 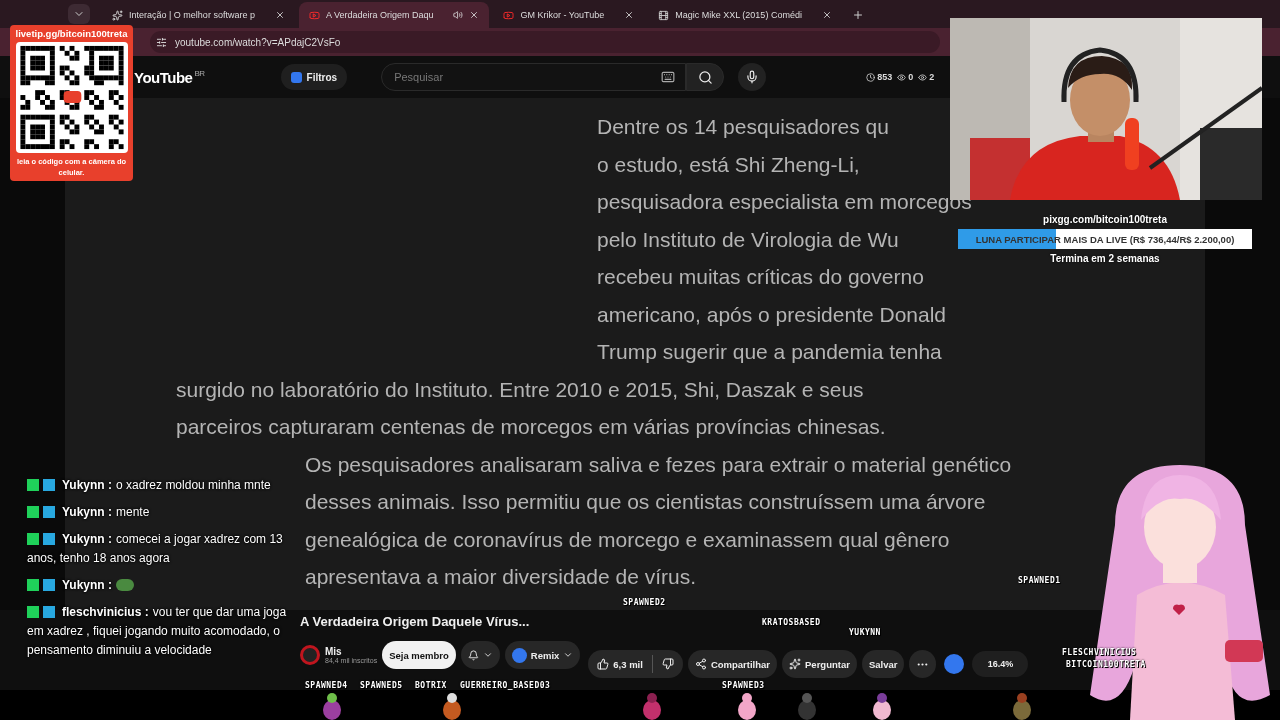 I want to click on goal-url: pixgg.com/bitcoin100treta, so click(x=1105, y=219).